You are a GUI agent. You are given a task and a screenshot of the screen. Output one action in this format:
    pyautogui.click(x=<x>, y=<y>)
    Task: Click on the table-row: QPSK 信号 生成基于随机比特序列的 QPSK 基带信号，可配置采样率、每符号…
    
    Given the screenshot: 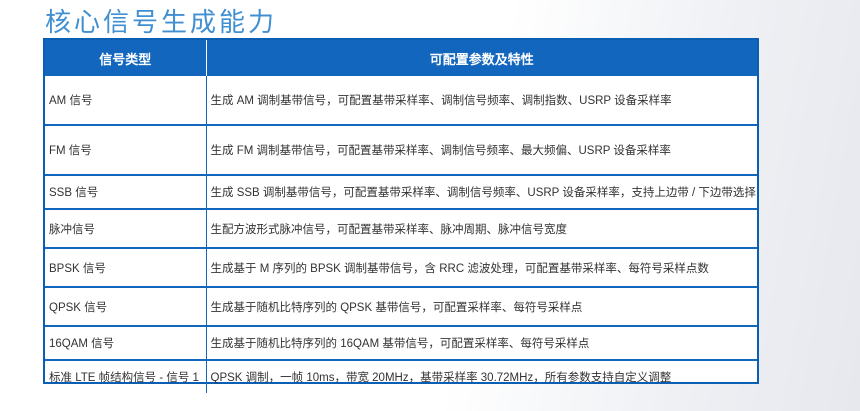 What is the action you would take?
    pyautogui.click(x=401, y=306)
    